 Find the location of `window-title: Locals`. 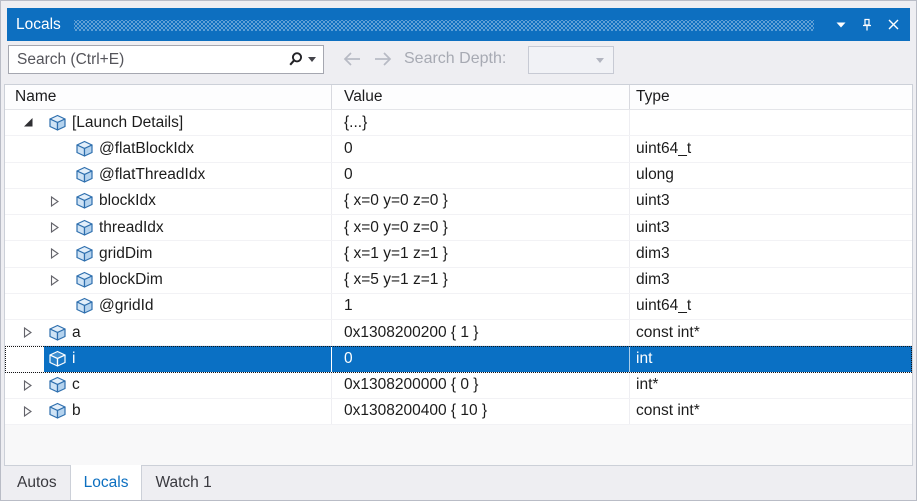

window-title: Locals is located at coordinates (38, 24).